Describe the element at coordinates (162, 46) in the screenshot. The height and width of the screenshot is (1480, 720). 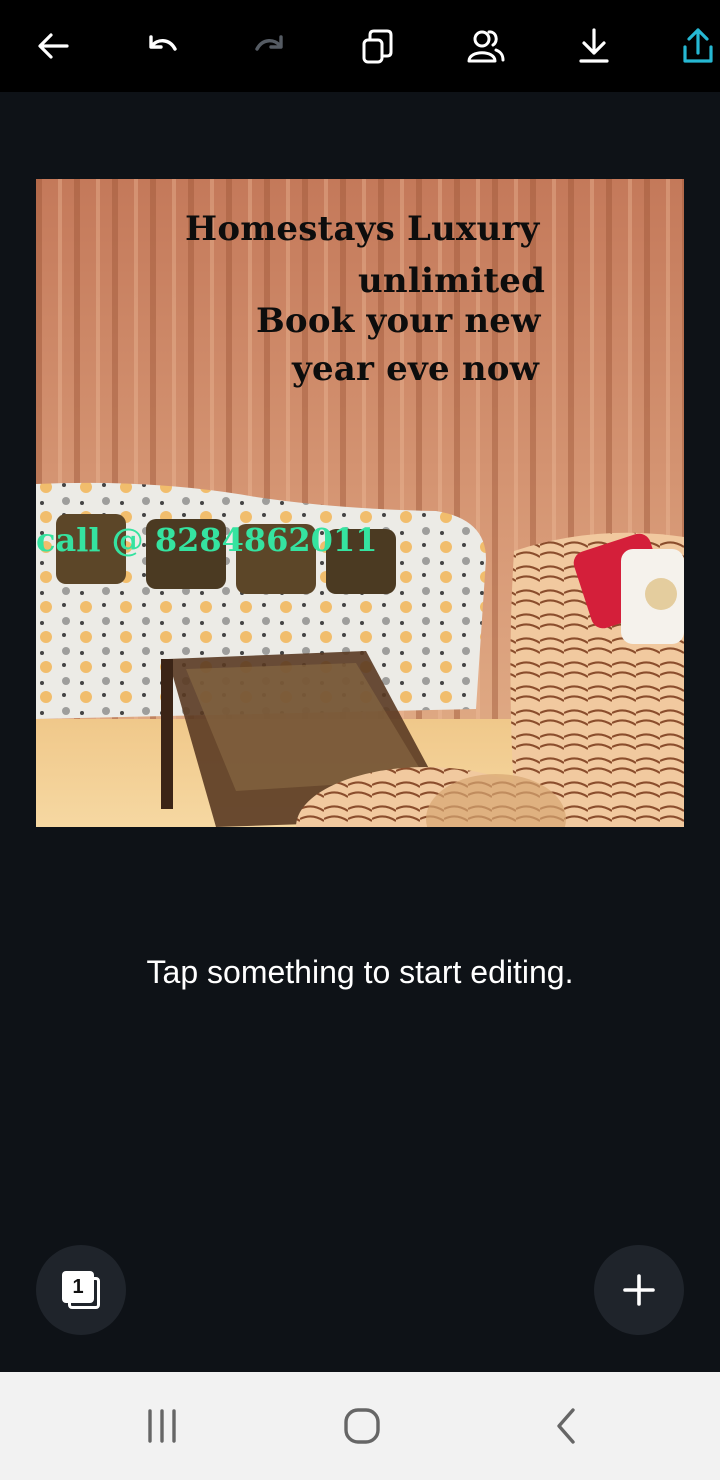
I see `undo-icon` at that location.